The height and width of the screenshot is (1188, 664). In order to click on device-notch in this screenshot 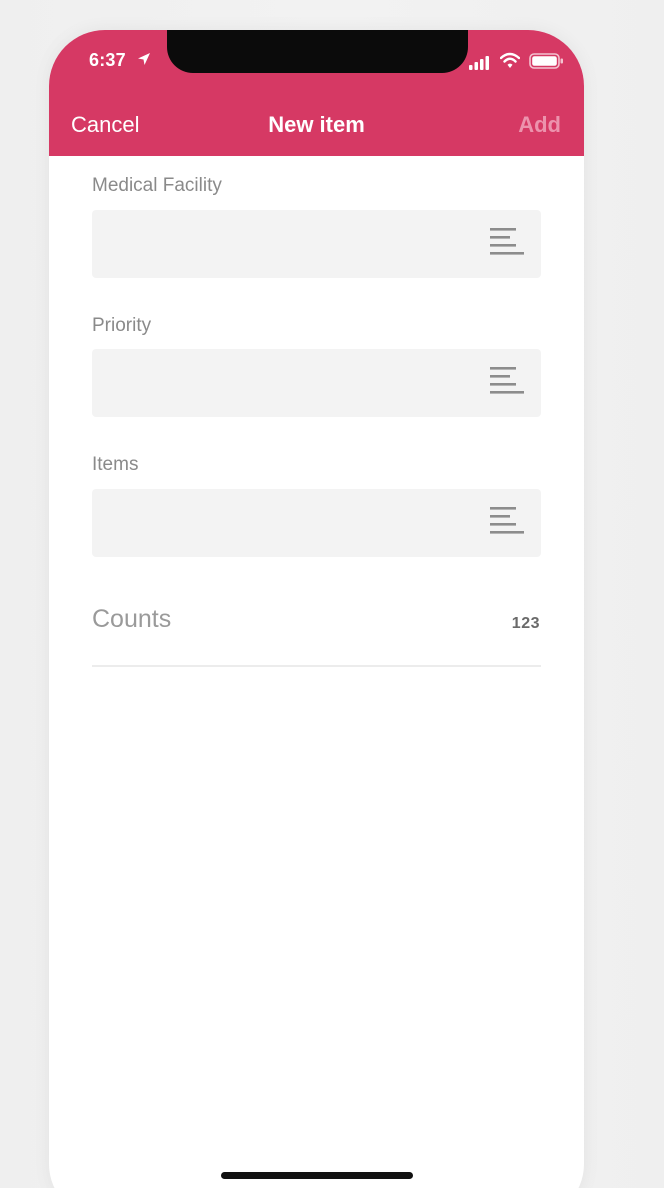, I will do `click(317, 51)`.